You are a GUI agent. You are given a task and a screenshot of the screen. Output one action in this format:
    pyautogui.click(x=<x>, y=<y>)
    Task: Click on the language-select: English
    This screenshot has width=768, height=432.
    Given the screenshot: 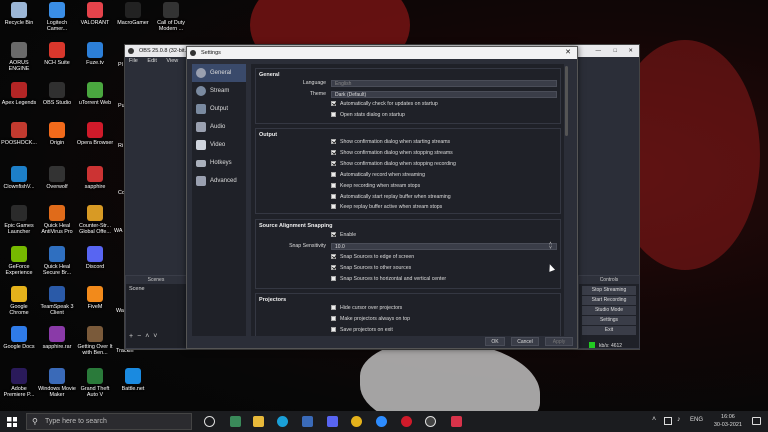 What is the action you would take?
    pyautogui.click(x=444, y=83)
    